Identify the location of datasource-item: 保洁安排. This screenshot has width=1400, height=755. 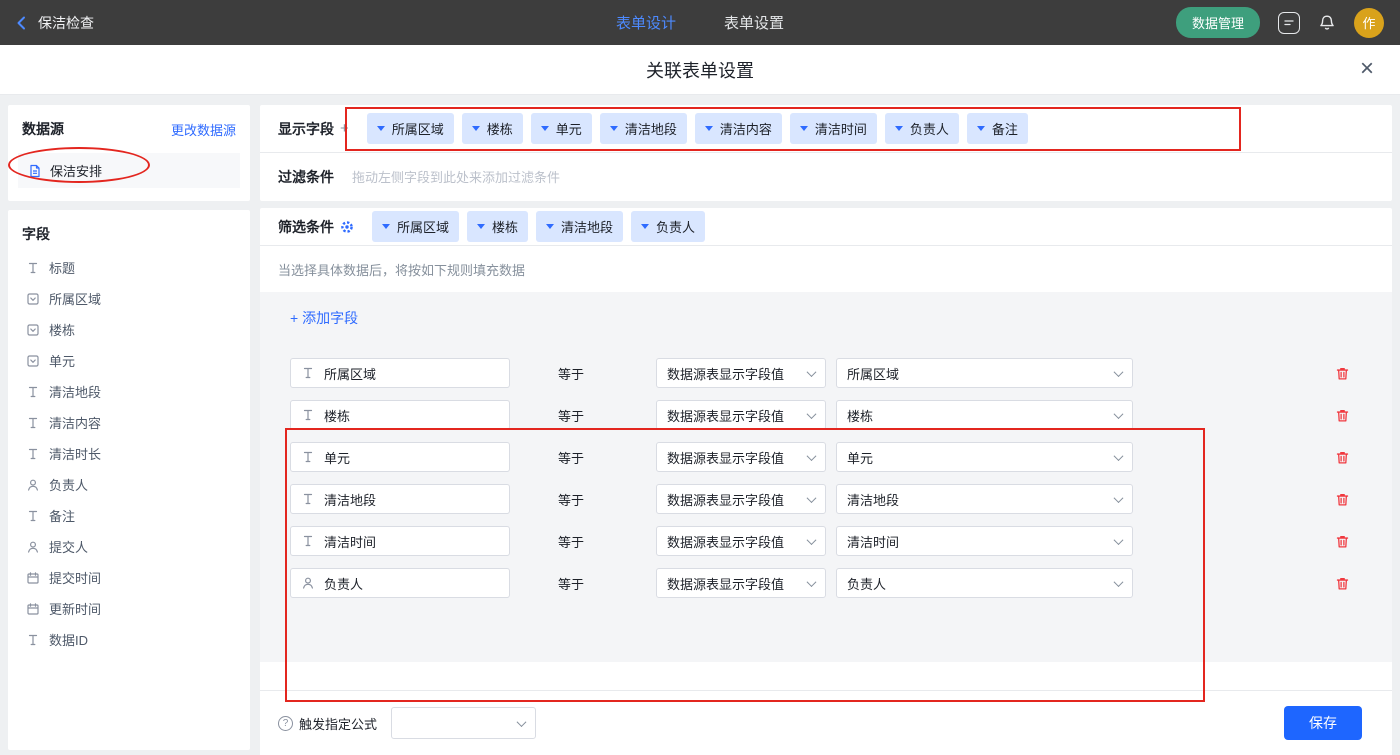
(129, 170).